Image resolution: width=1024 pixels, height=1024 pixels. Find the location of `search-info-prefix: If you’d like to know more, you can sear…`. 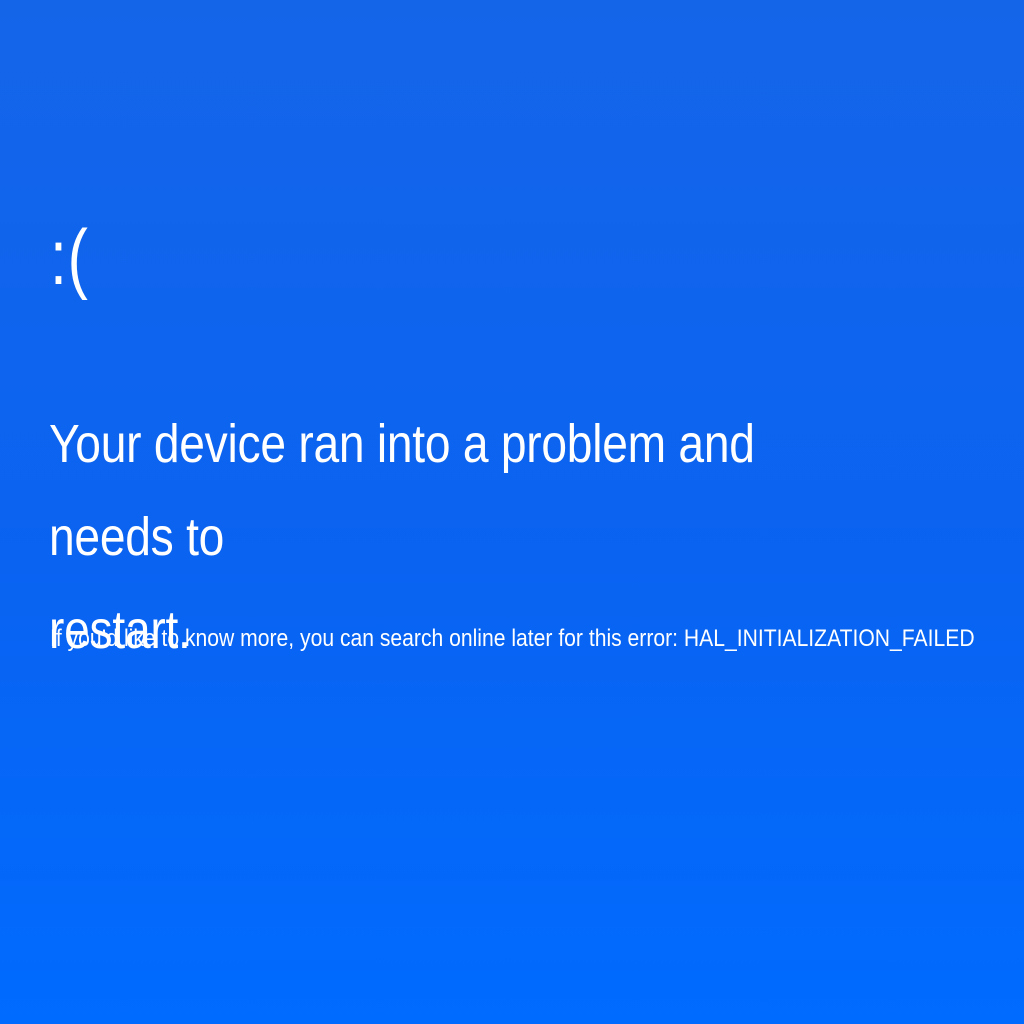

search-info-prefix: If you’d like to know more, you can sear… is located at coordinates (367, 638).